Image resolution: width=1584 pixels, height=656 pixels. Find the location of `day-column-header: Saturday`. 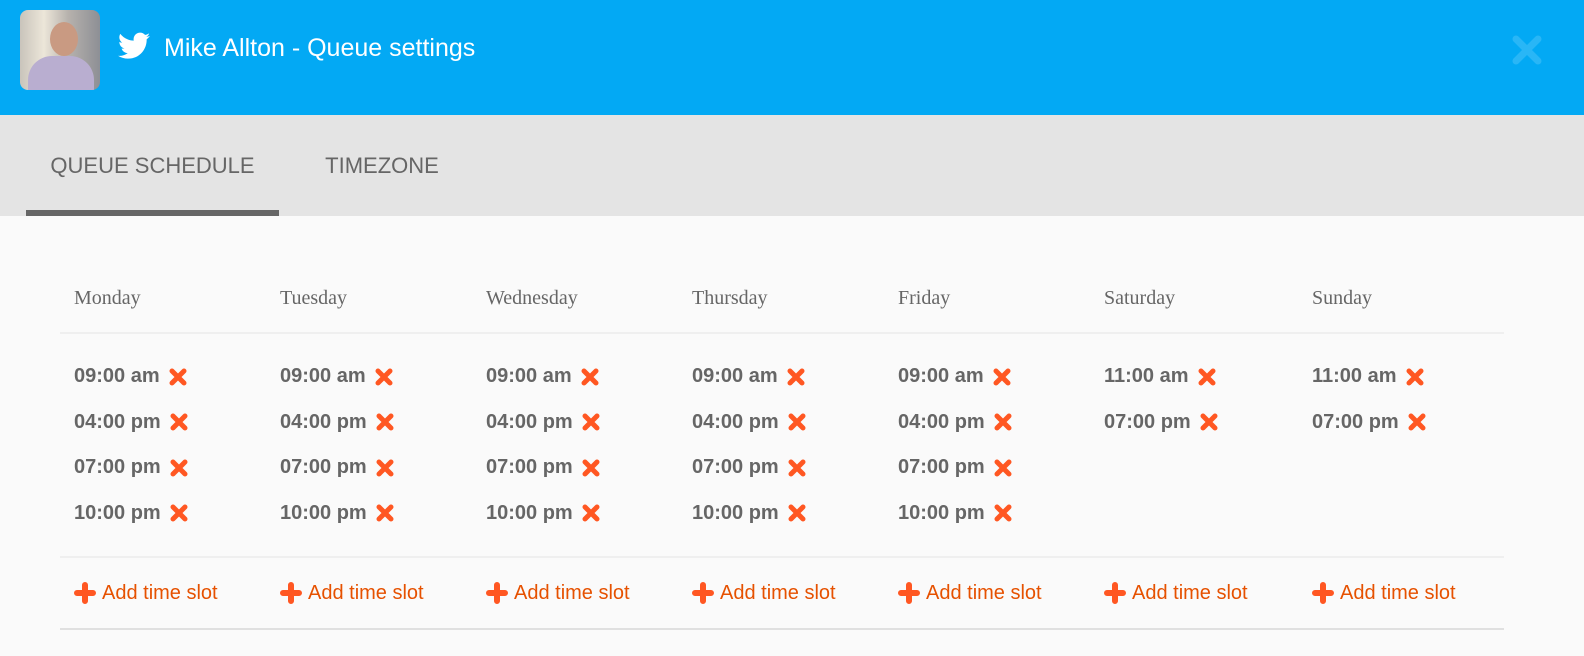

day-column-header: Saturday is located at coordinates (1194, 300).